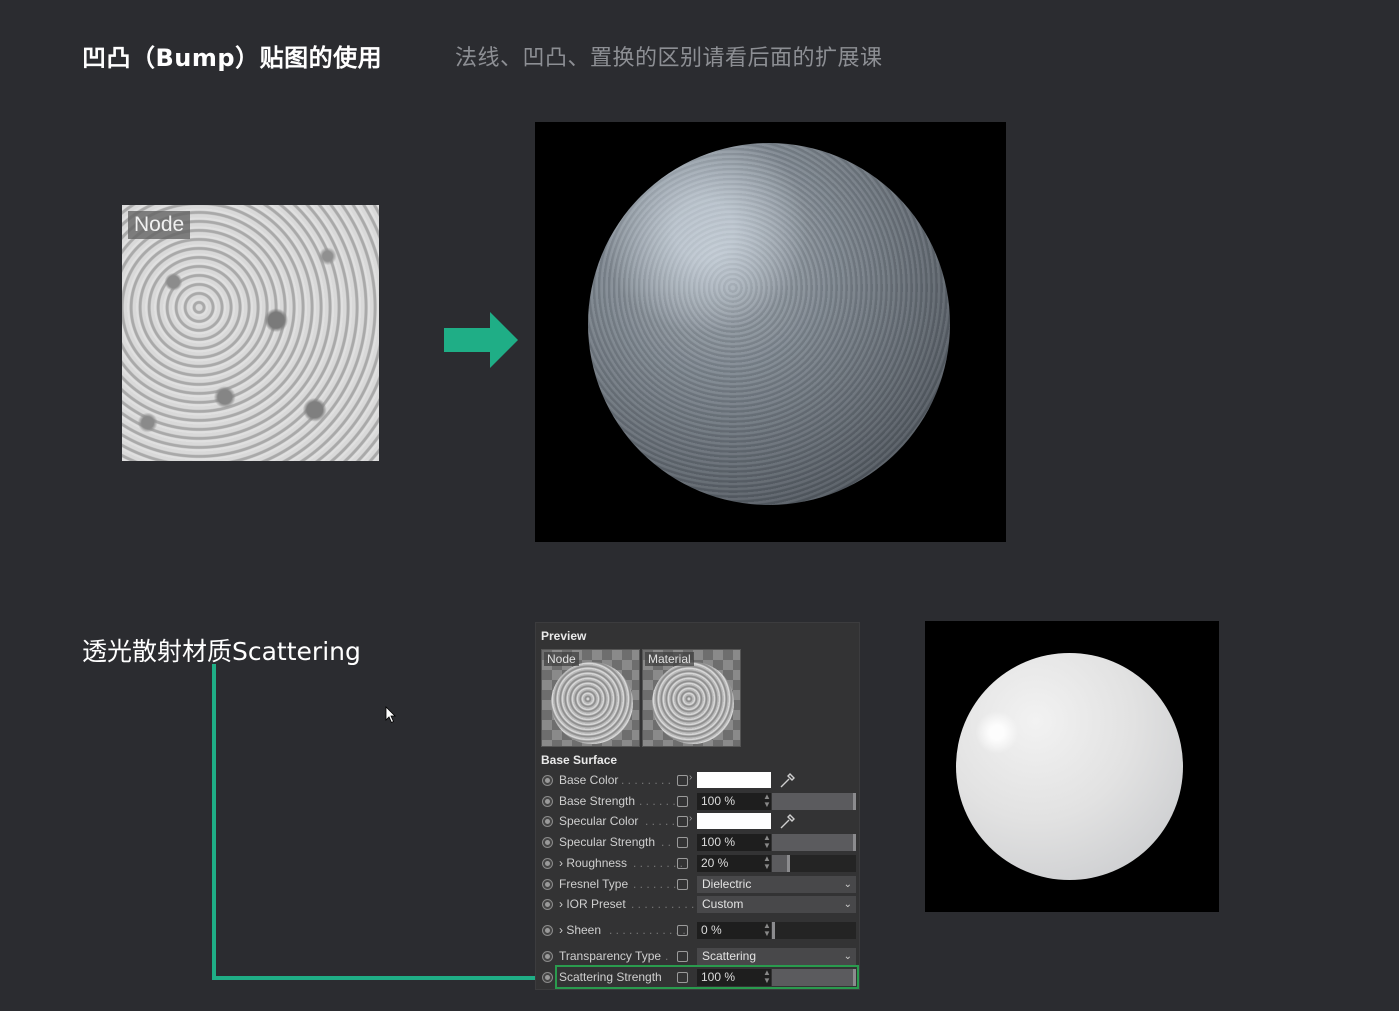 The height and width of the screenshot is (1011, 1399). What do you see at coordinates (607, 842) in the screenshot?
I see `specular-strength-label: Specular Strength` at bounding box center [607, 842].